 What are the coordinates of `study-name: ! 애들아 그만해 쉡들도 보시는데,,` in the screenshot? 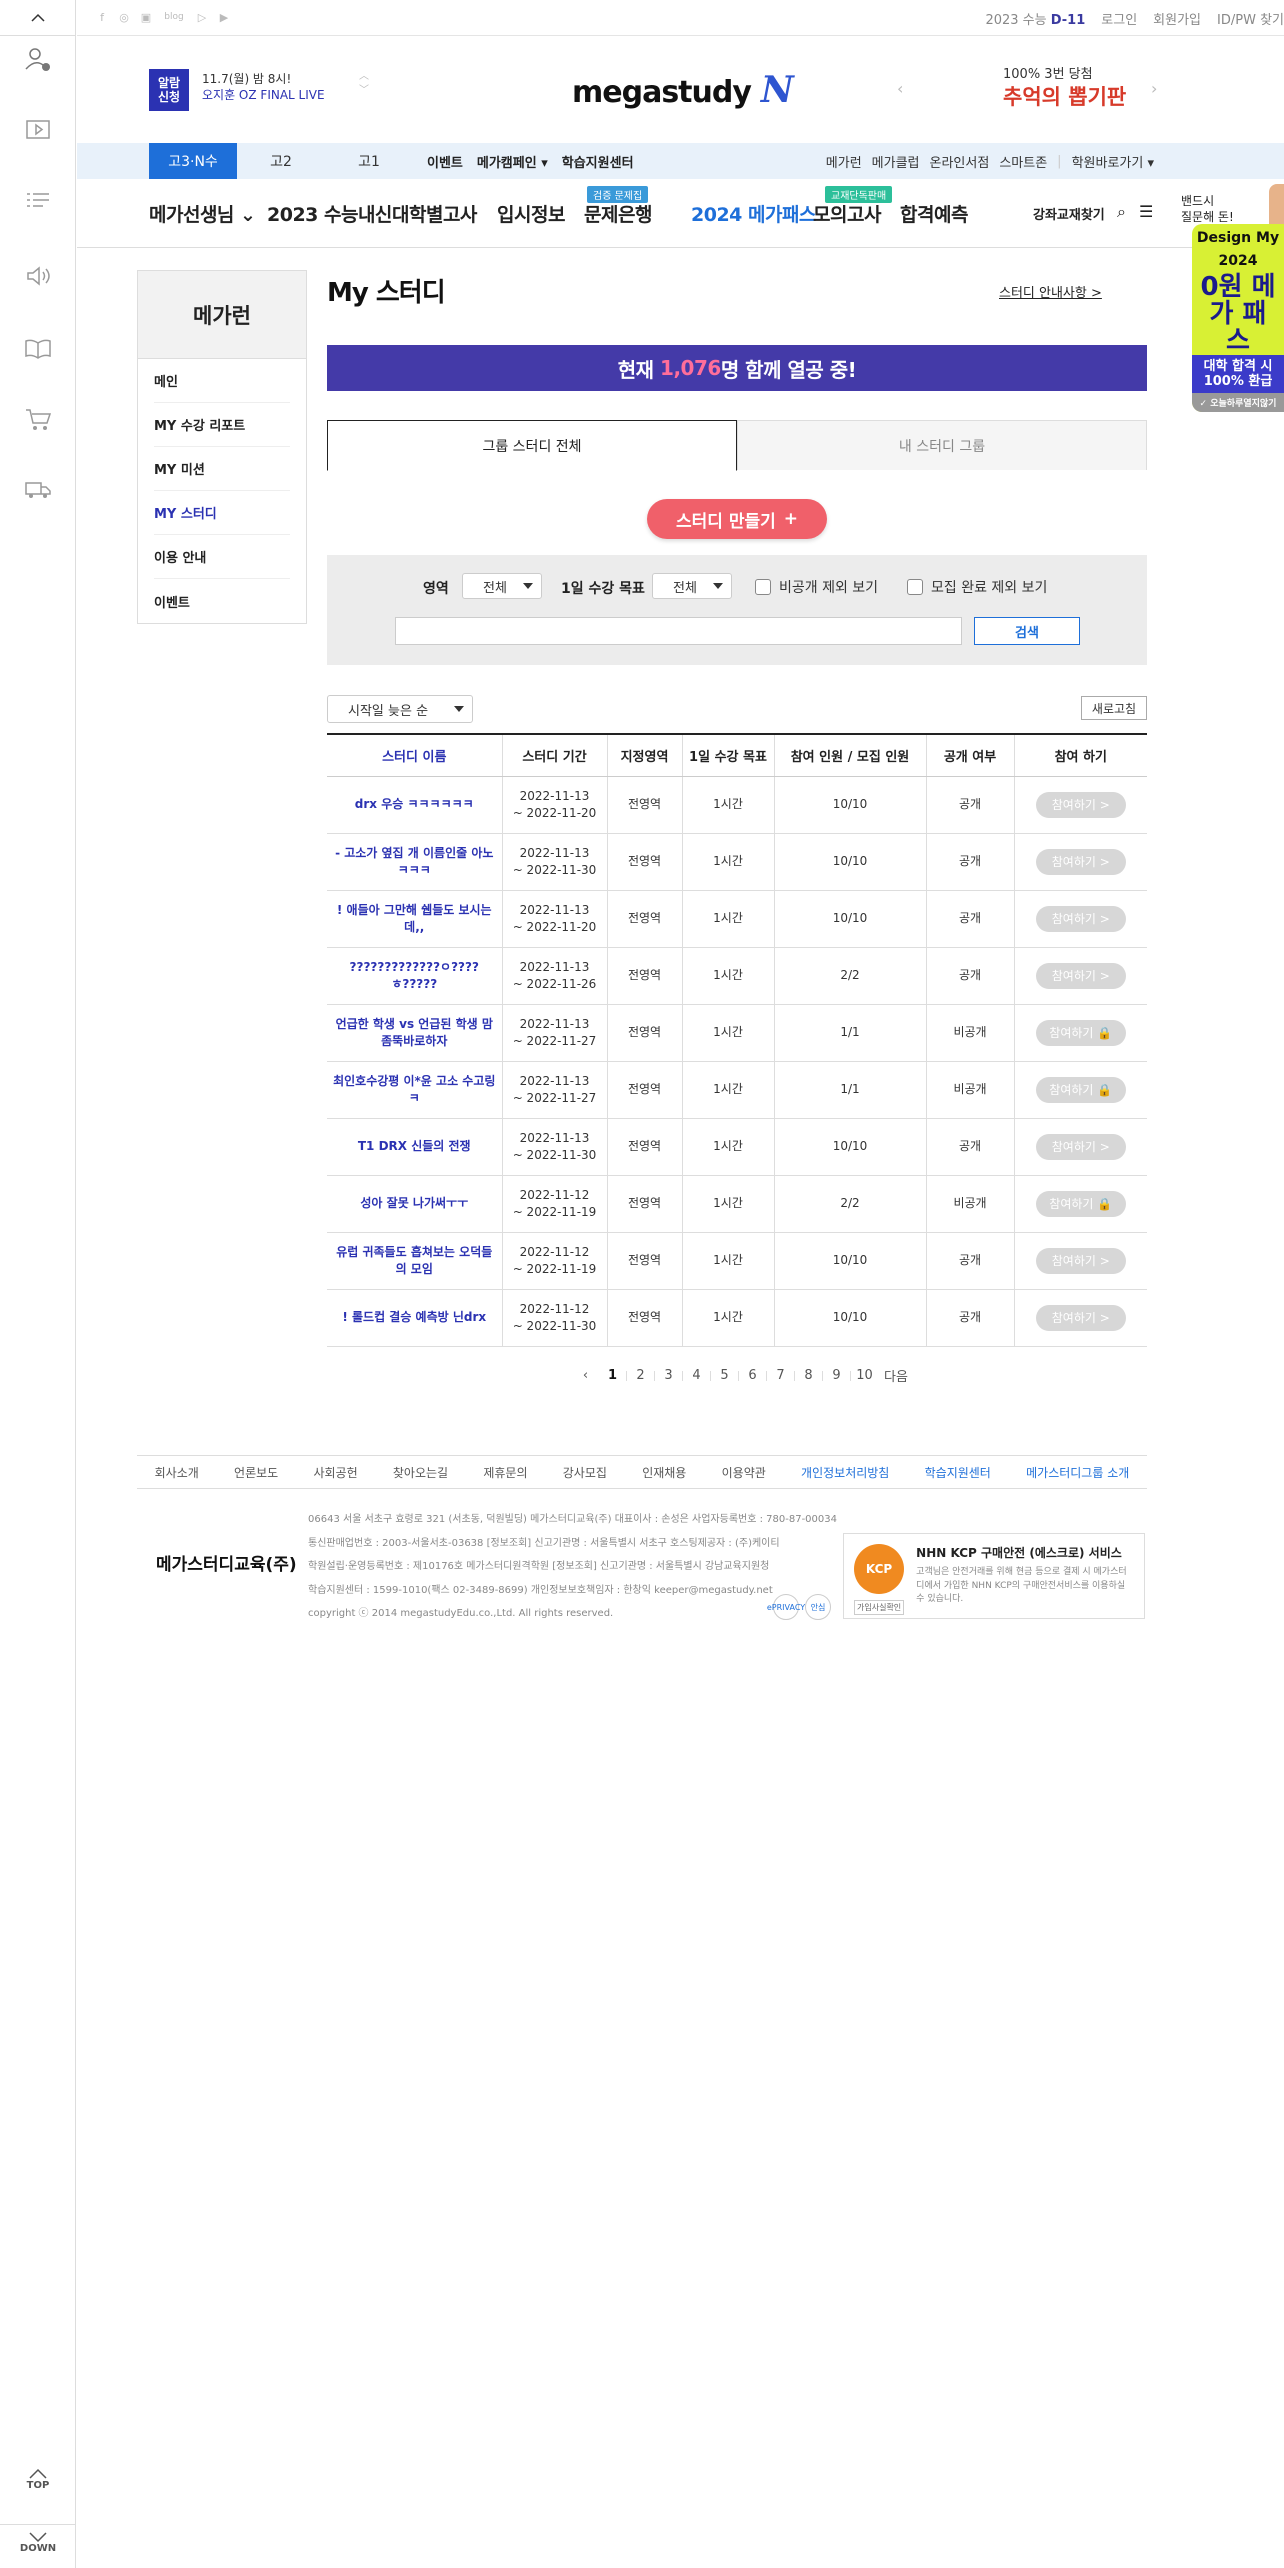 It's located at (414, 919).